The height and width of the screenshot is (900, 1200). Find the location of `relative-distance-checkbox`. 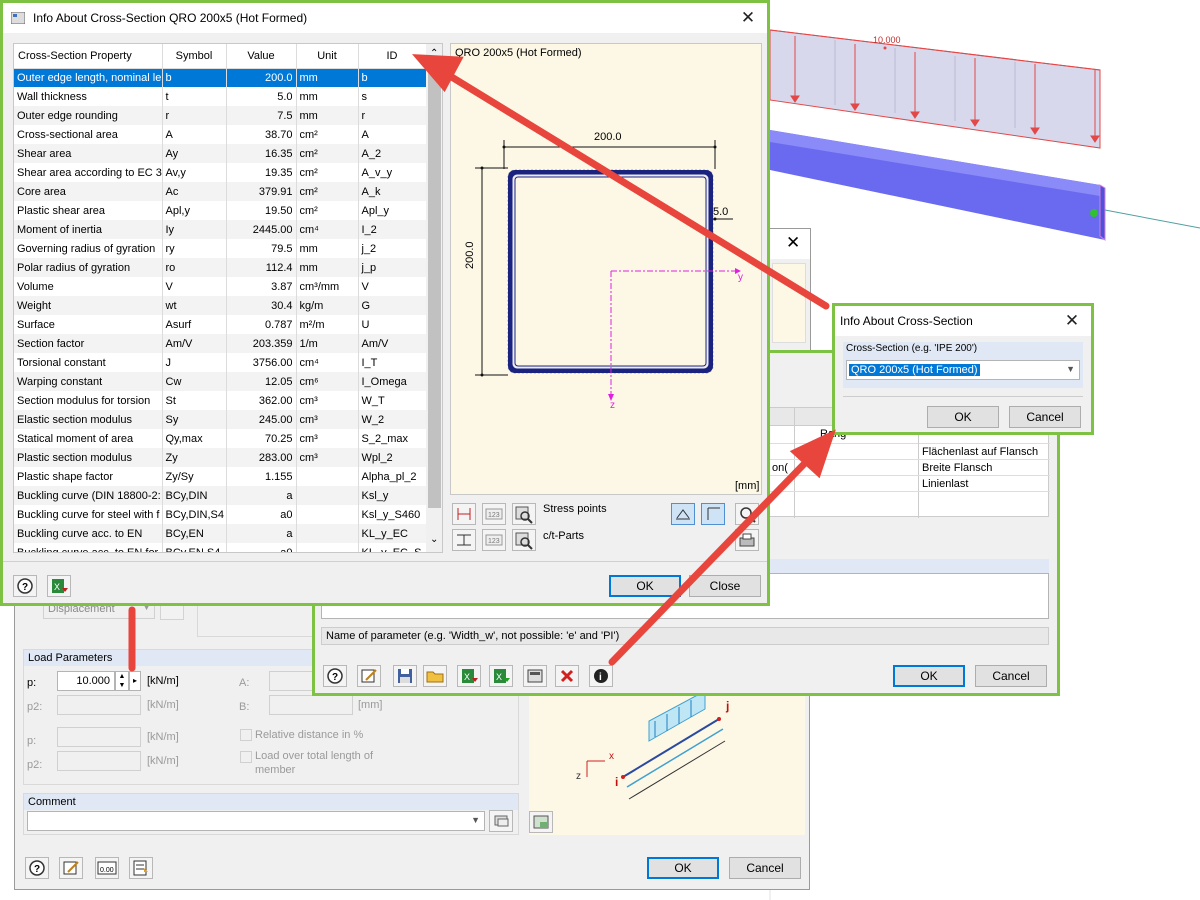

relative-distance-checkbox is located at coordinates (246, 735).